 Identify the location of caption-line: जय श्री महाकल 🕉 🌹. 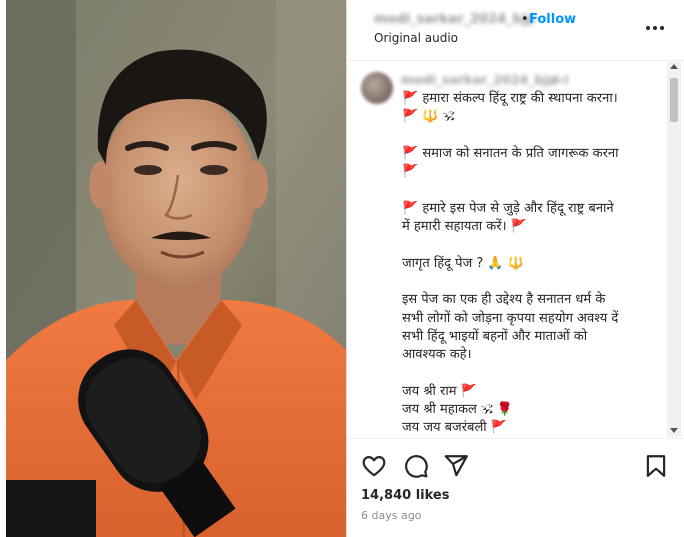
(458, 410).